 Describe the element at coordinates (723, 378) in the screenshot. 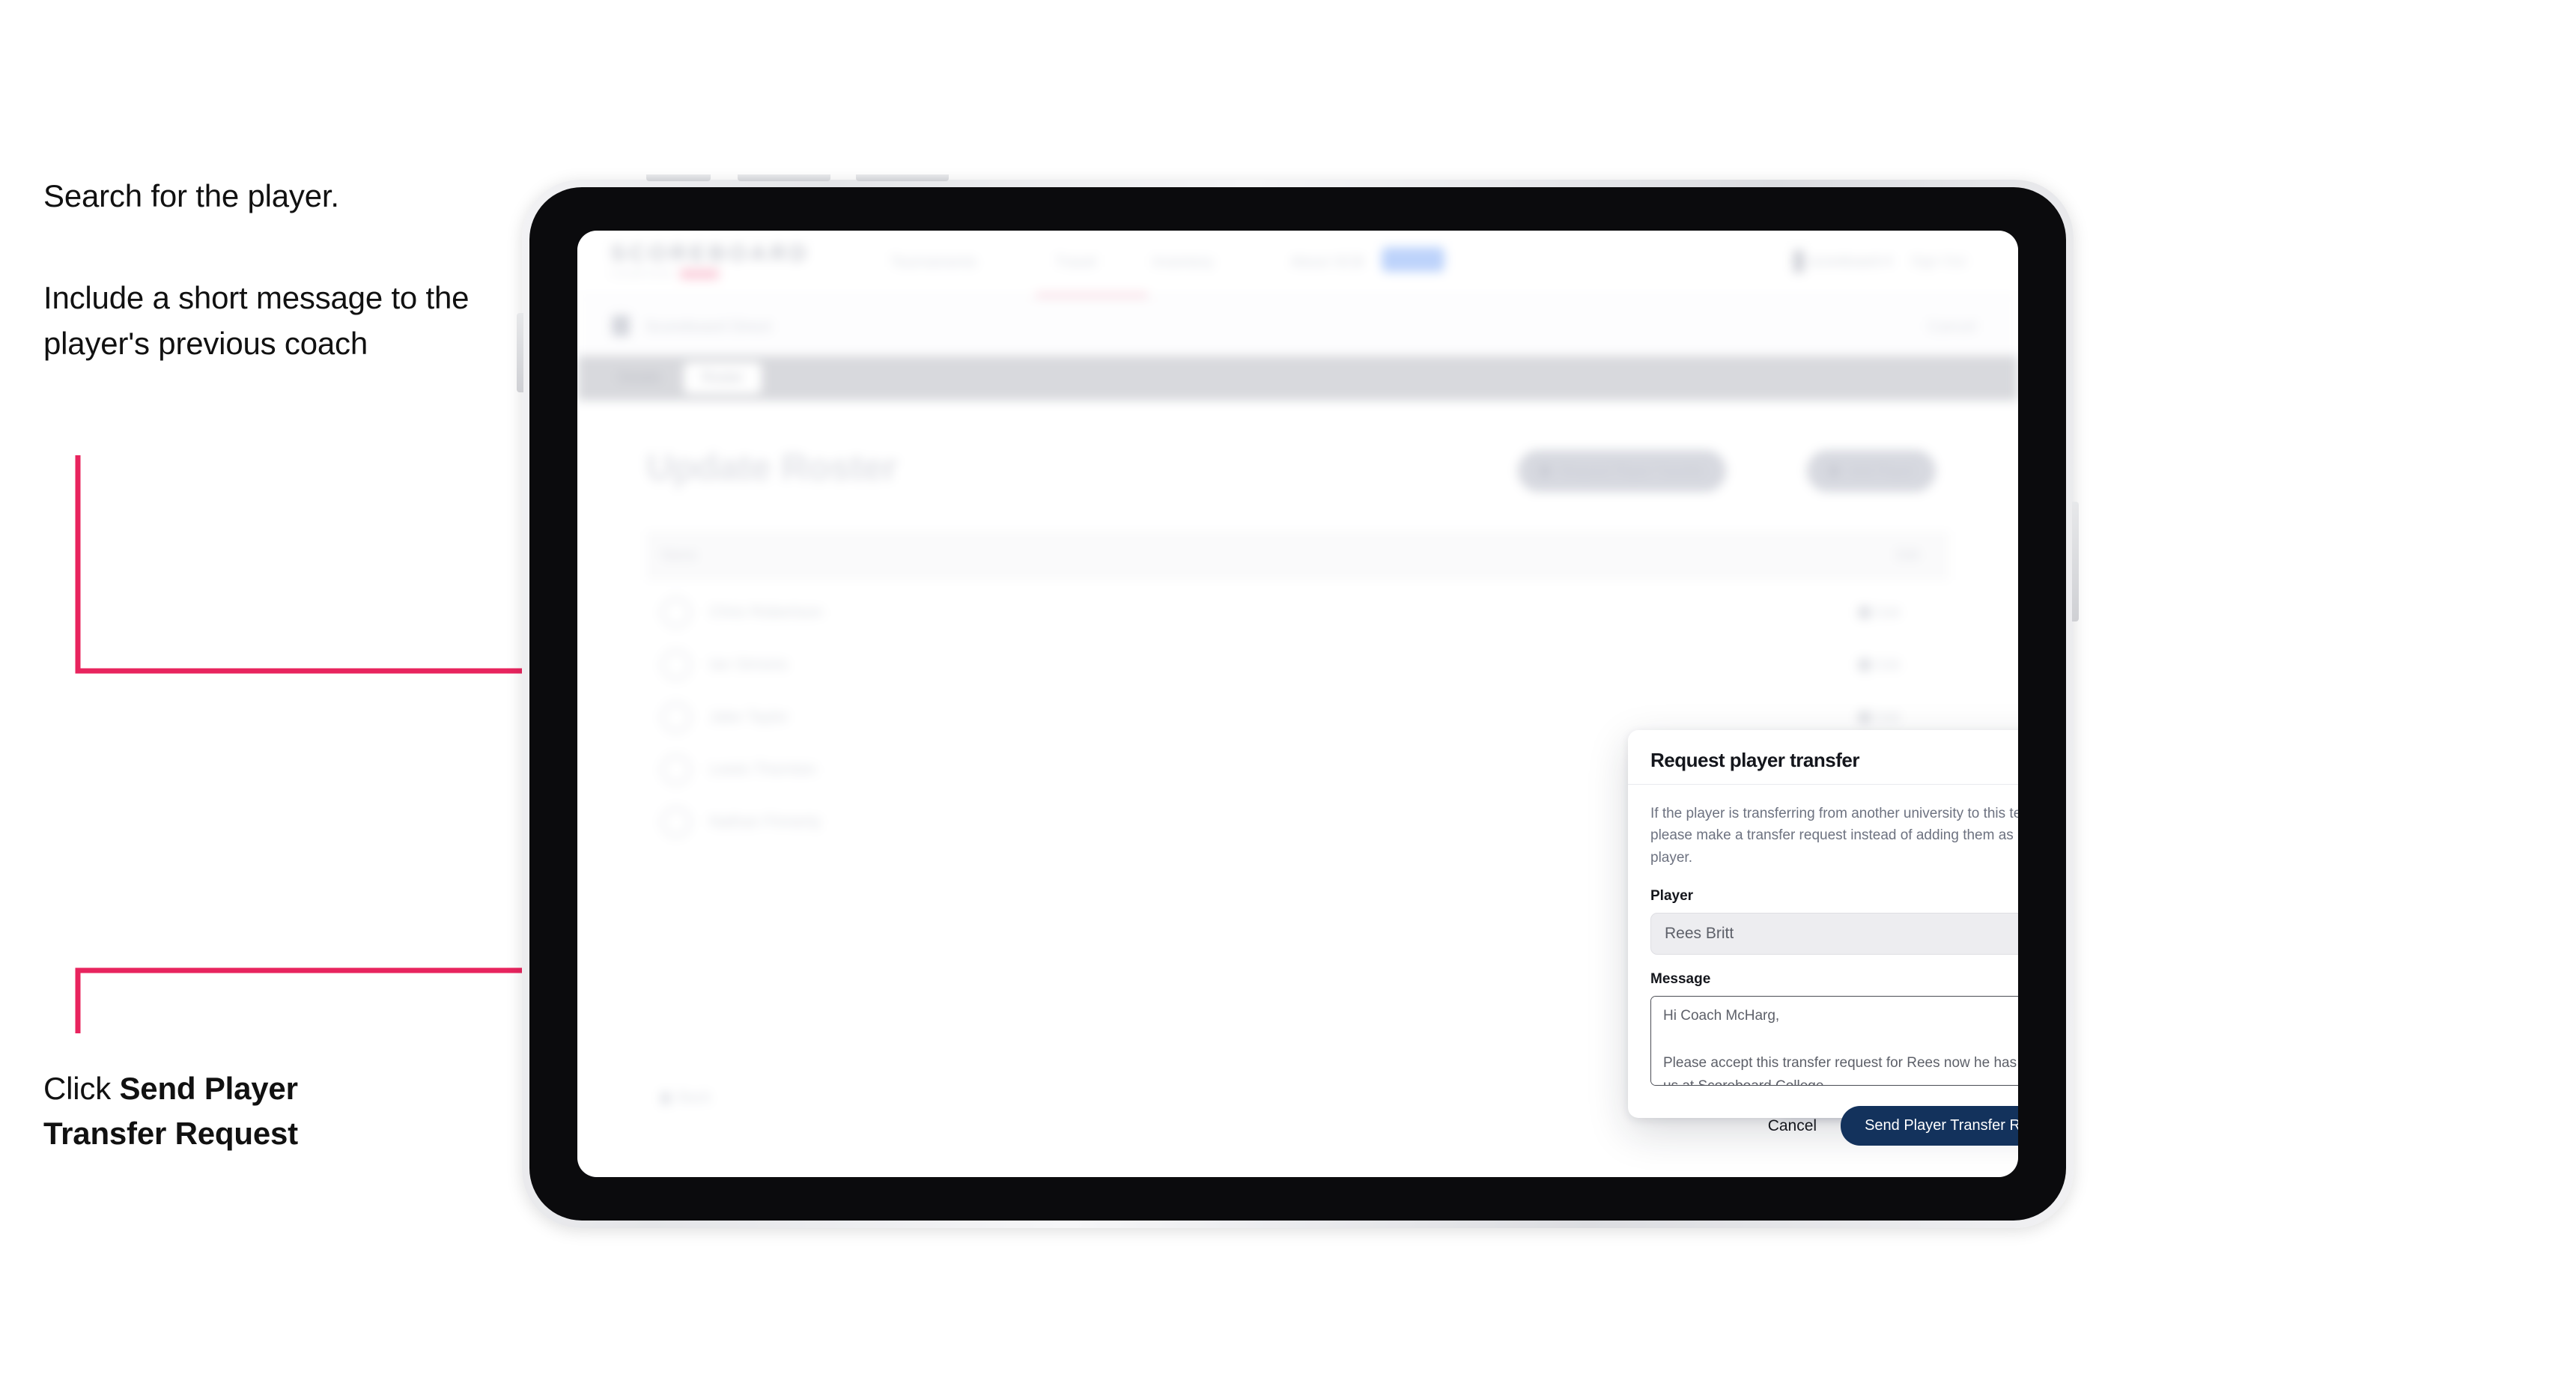

I see `tab-roster: Roster` at that location.